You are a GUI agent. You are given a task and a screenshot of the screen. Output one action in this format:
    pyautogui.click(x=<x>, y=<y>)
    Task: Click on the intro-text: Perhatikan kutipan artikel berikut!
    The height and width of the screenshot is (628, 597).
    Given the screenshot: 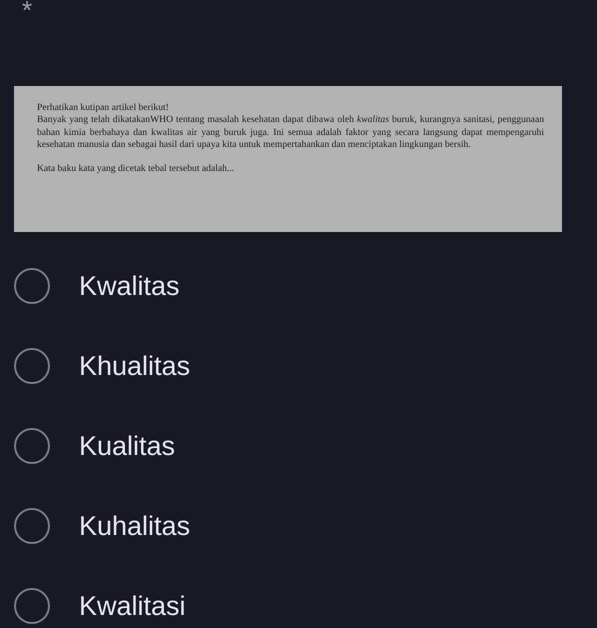 What is the action you would take?
    pyautogui.click(x=103, y=108)
    